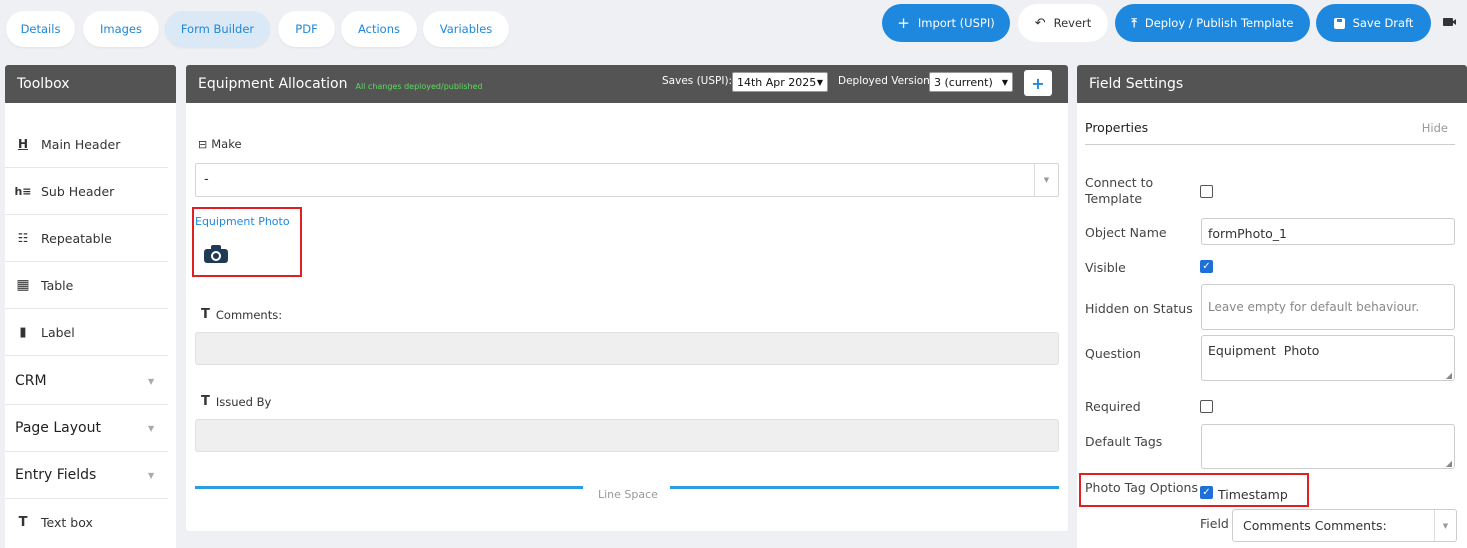 The height and width of the screenshot is (548, 1467). I want to click on issued-by-field, so click(627, 435).